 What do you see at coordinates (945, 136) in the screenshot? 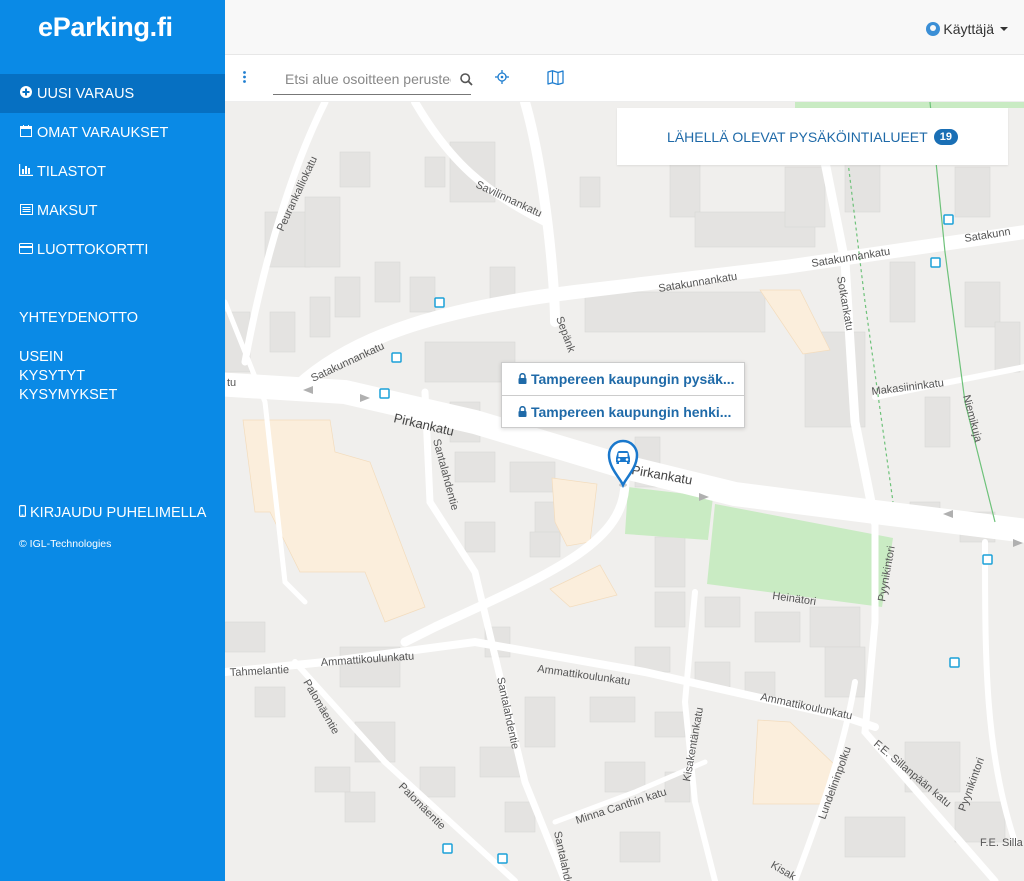
I see `nearby-count-badge: 19` at bounding box center [945, 136].